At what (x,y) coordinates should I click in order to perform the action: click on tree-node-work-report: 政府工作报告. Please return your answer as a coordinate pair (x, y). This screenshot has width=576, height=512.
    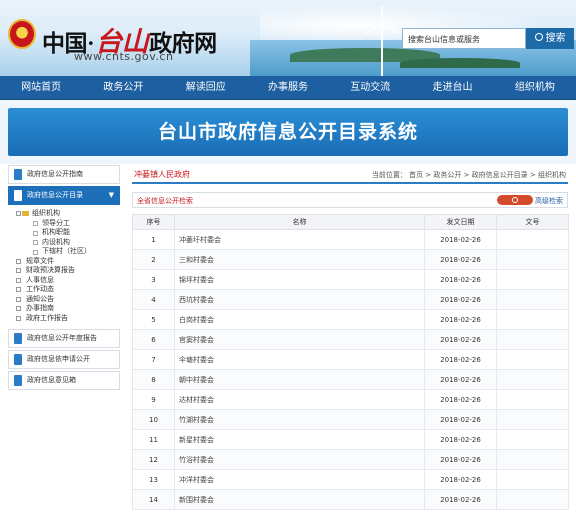
    Looking at the image, I should click on (68, 319).